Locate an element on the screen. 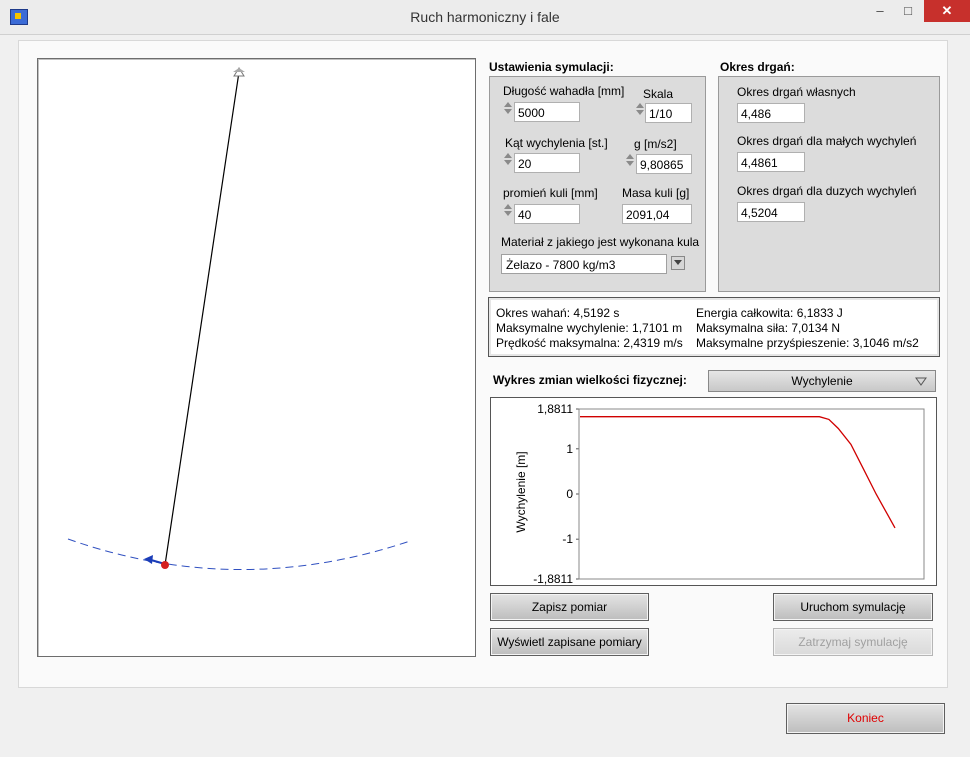 The image size is (970, 757). pendulum-string is located at coordinates (202, 318).